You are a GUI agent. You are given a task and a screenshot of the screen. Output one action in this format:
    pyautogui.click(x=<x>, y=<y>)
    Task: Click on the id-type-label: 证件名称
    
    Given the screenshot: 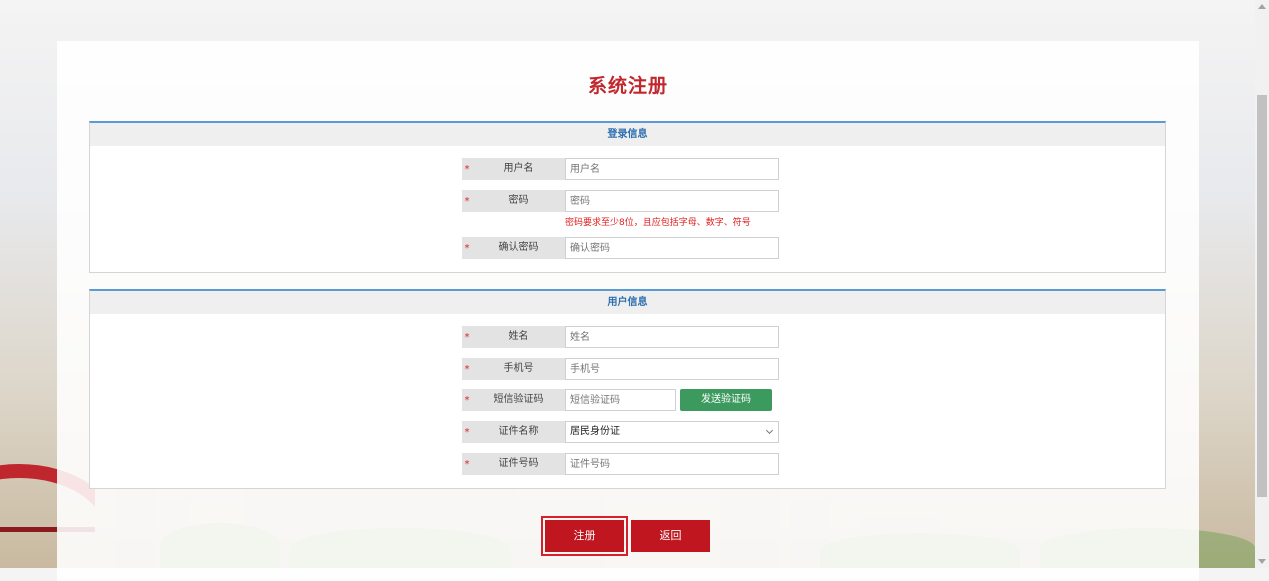 What is the action you would take?
    pyautogui.click(x=518, y=432)
    